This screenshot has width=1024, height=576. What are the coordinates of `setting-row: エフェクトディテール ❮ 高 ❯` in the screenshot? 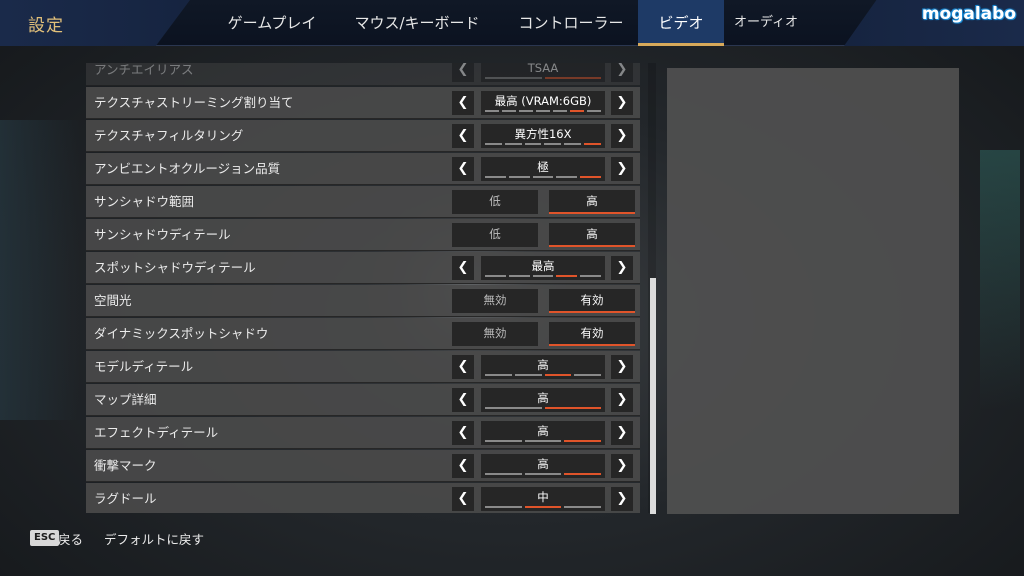 It's located at (363, 433).